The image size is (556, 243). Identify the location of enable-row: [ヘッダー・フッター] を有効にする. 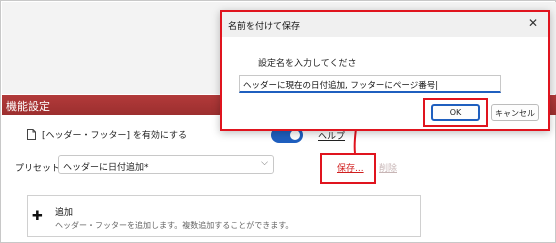
(107, 134).